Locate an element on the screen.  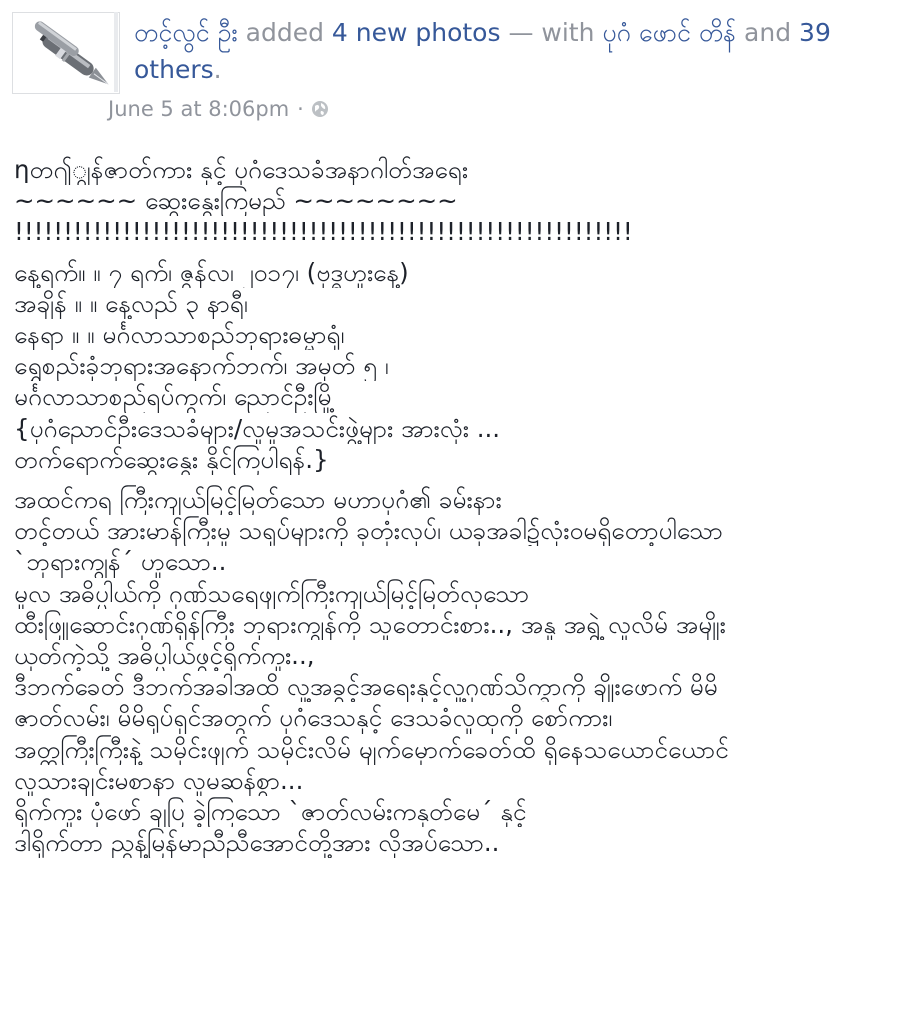
fountain-pen-icon is located at coordinates (66, 53).